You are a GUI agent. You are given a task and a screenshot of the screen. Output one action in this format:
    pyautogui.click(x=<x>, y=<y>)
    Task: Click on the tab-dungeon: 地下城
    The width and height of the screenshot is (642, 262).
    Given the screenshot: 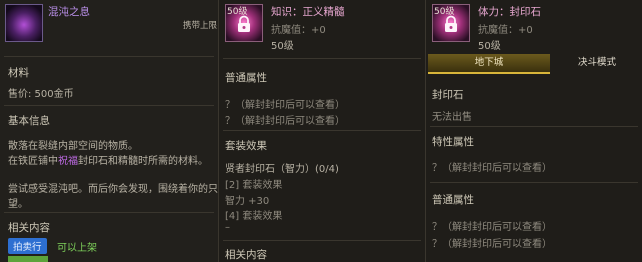 What is the action you would take?
    pyautogui.click(x=489, y=64)
    